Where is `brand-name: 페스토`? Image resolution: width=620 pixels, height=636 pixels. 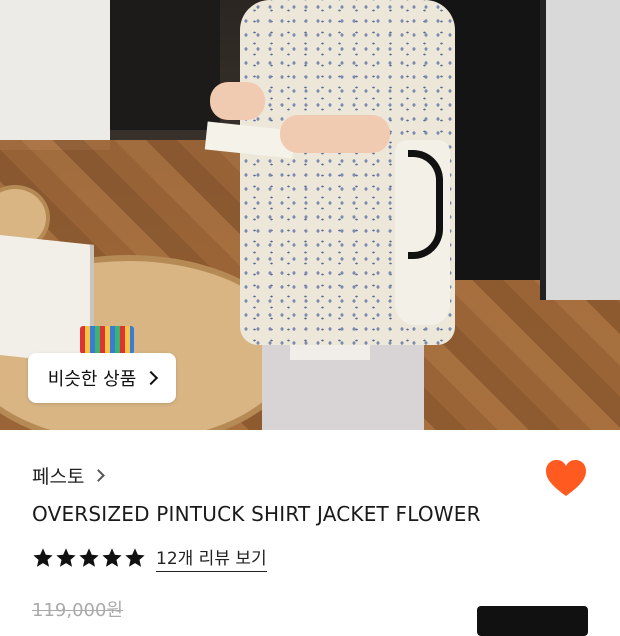
brand-name: 페스토 is located at coordinates (58, 477).